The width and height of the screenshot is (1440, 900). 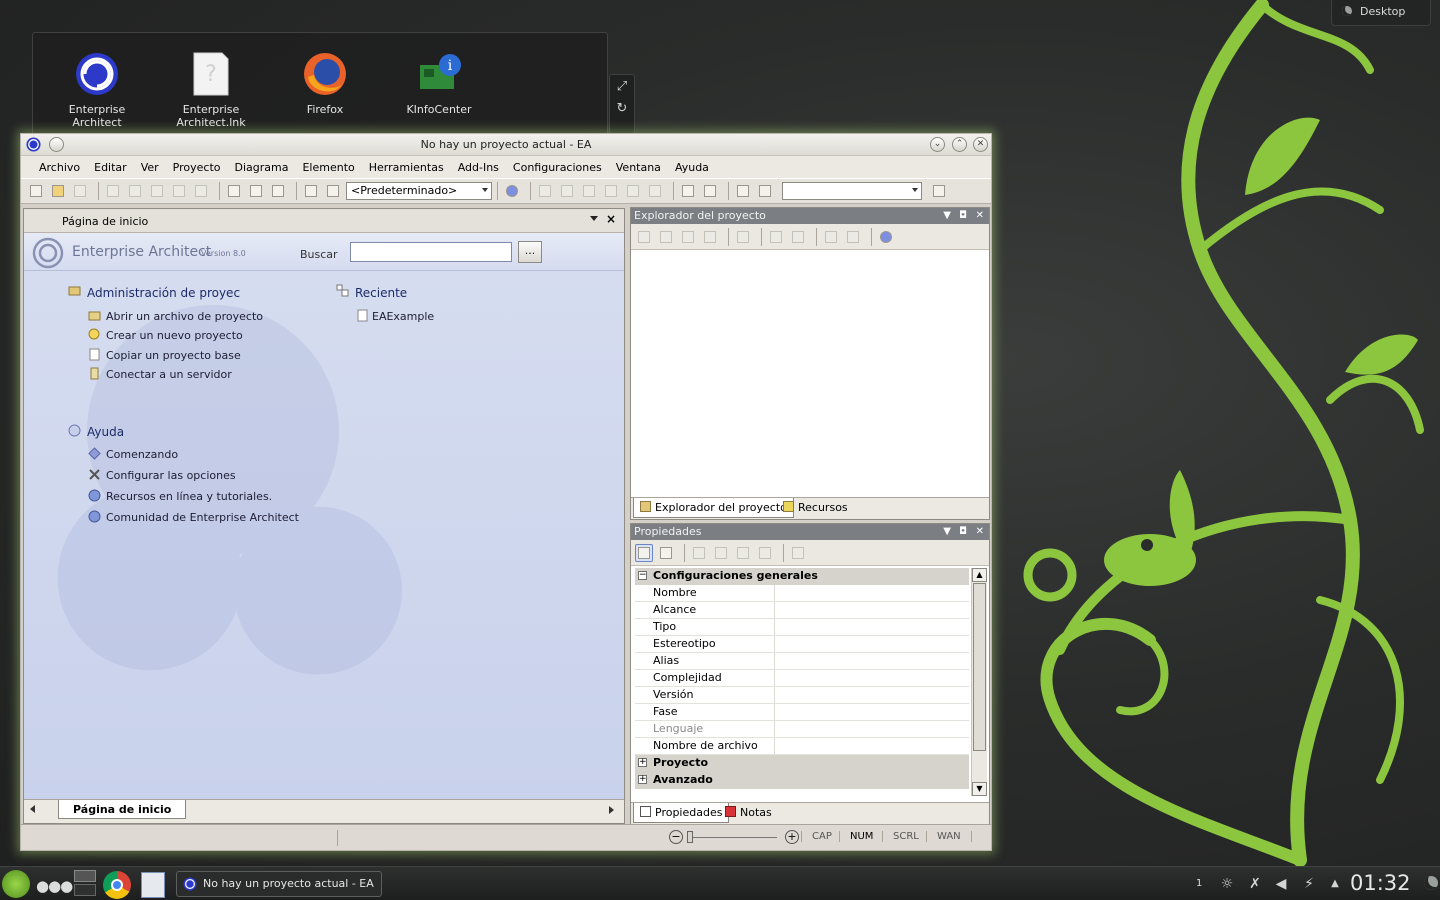 I want to click on panel-dropdown-icon, so click(x=594, y=218).